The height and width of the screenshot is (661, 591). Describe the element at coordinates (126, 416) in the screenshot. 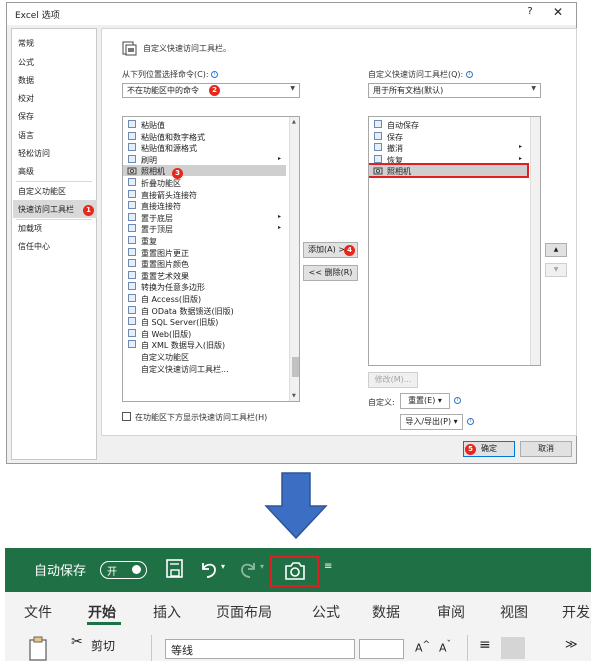

I see `show-below-checkbox` at that location.